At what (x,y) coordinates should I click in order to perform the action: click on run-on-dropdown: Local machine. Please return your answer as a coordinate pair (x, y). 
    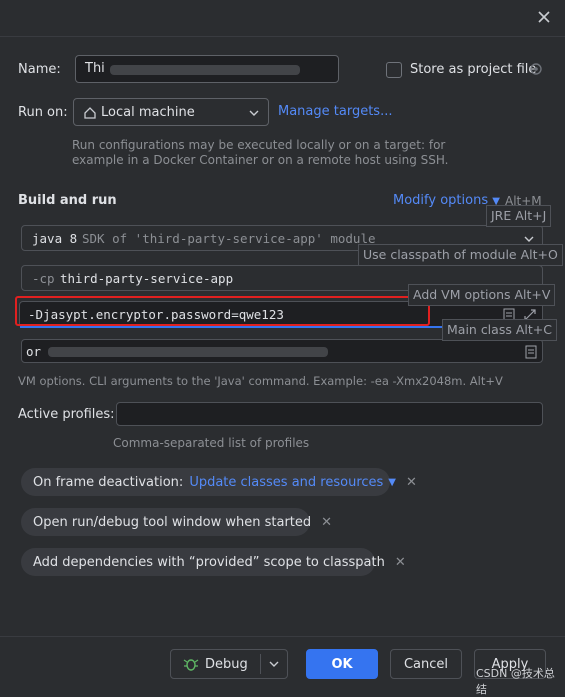
    Looking at the image, I should click on (171, 112).